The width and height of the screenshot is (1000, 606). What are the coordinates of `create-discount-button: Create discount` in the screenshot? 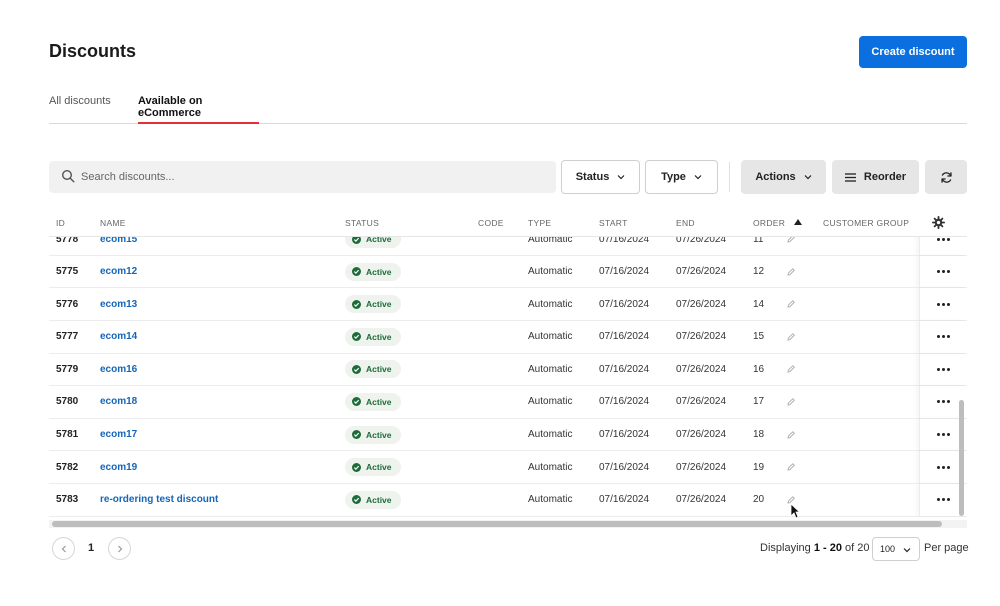 It's located at (913, 52).